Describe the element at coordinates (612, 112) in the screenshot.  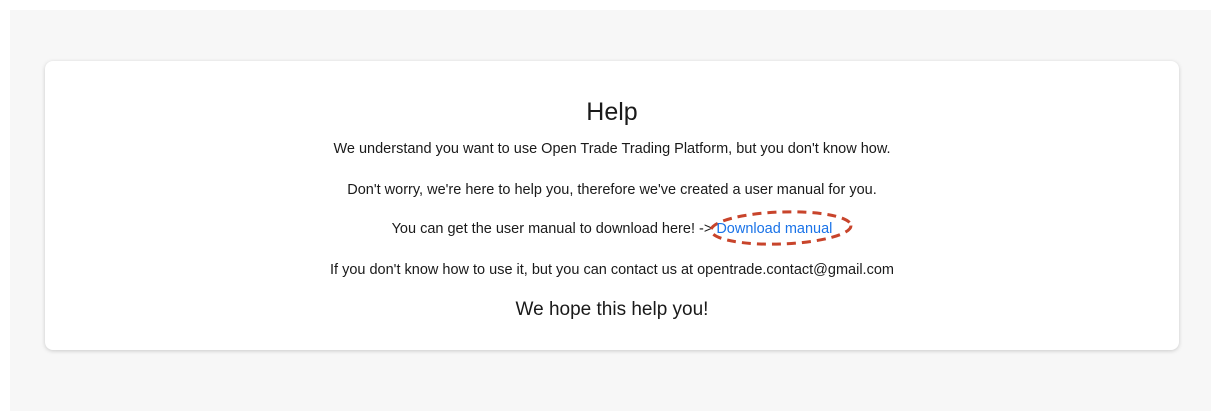
I see `page-title: Help` at that location.